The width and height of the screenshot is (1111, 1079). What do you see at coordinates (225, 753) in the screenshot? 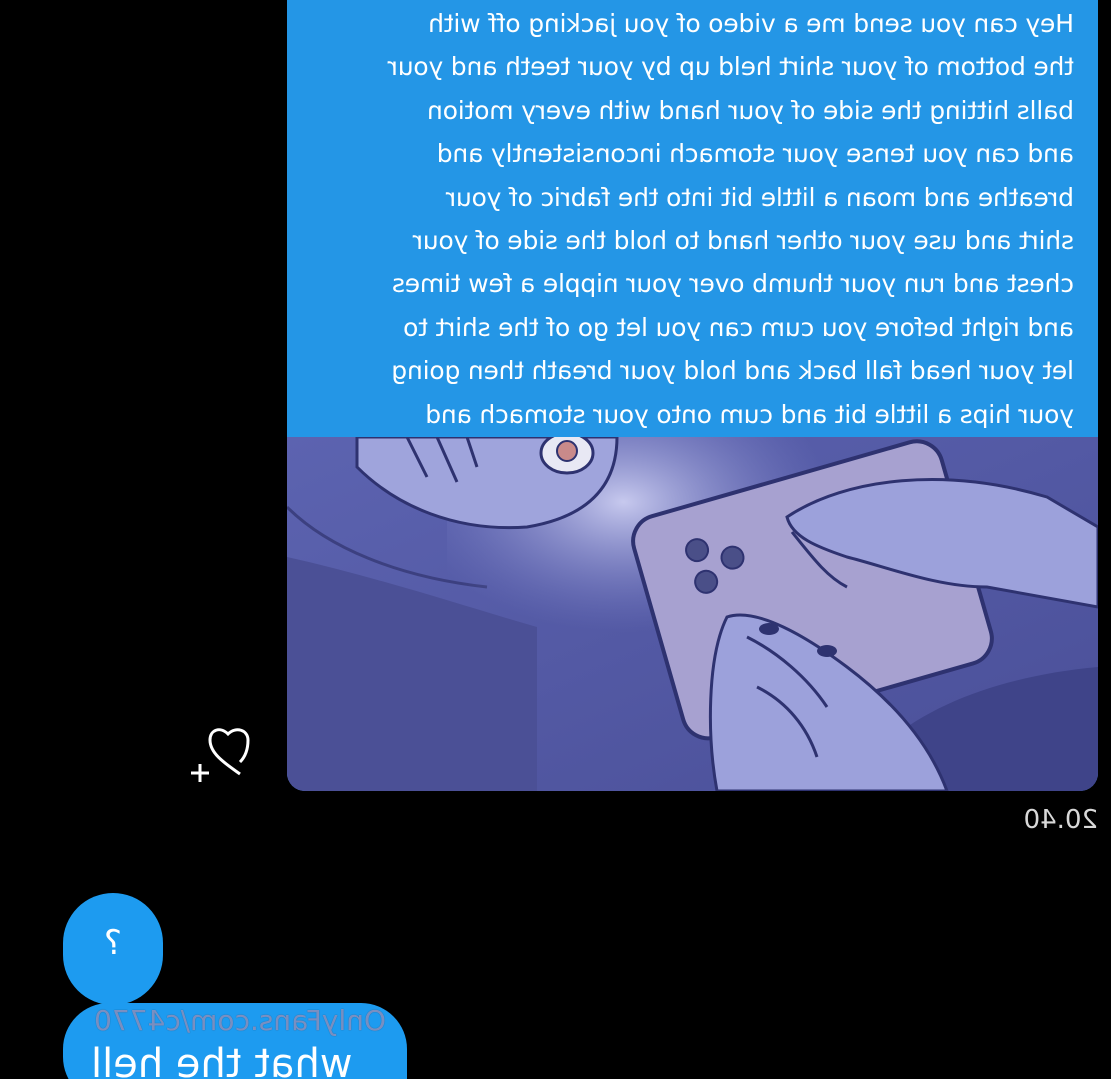
I see `heart-plus-icon` at bounding box center [225, 753].